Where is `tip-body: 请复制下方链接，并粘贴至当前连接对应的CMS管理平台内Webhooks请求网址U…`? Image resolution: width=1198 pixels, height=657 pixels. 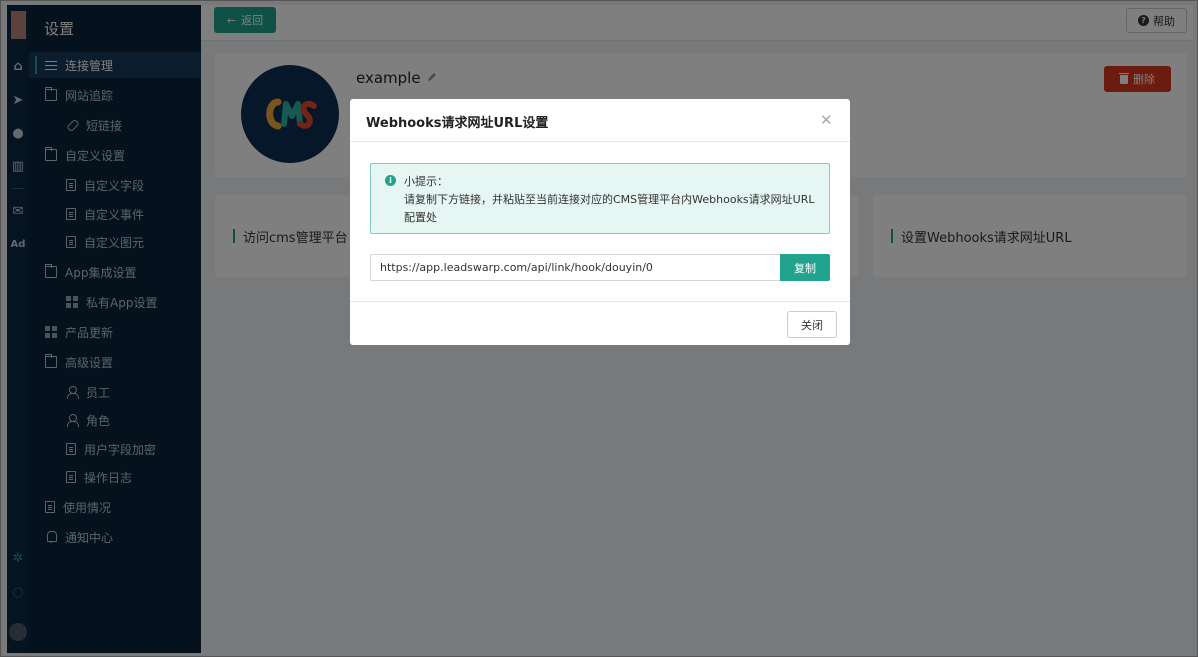 tip-body: 请复制下方链接，并粘贴至当前连接对应的CMS管理平台内Webhooks请求网址U… is located at coordinates (609, 208).